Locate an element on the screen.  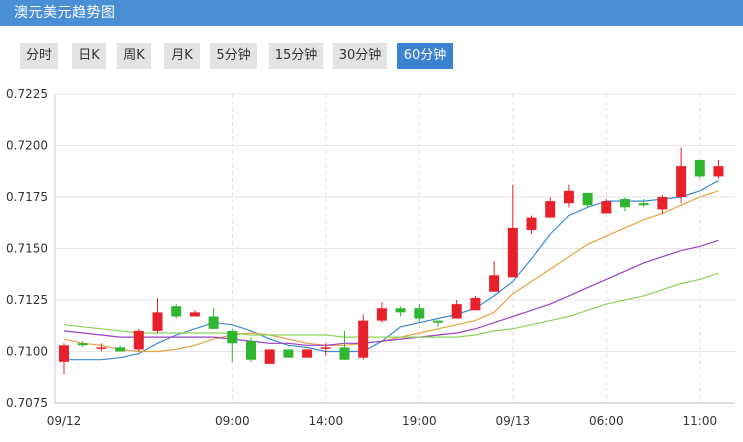
y-tick-label: 0.7200 is located at coordinates (27, 146).